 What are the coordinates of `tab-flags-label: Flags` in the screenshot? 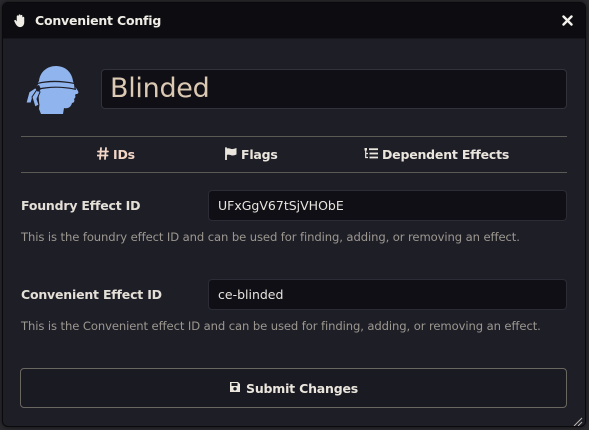 It's located at (259, 154).